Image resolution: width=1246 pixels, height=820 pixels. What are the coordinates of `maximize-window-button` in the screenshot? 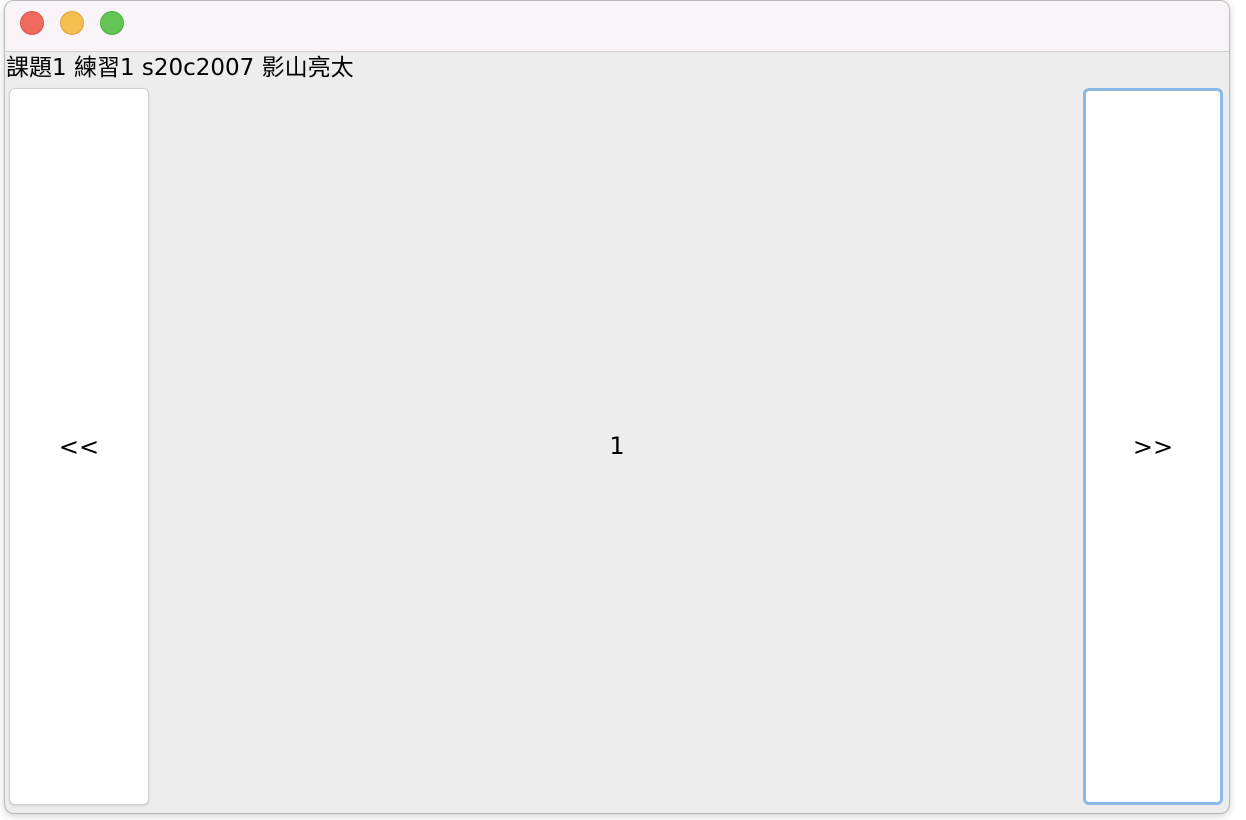 It's located at (112, 23).